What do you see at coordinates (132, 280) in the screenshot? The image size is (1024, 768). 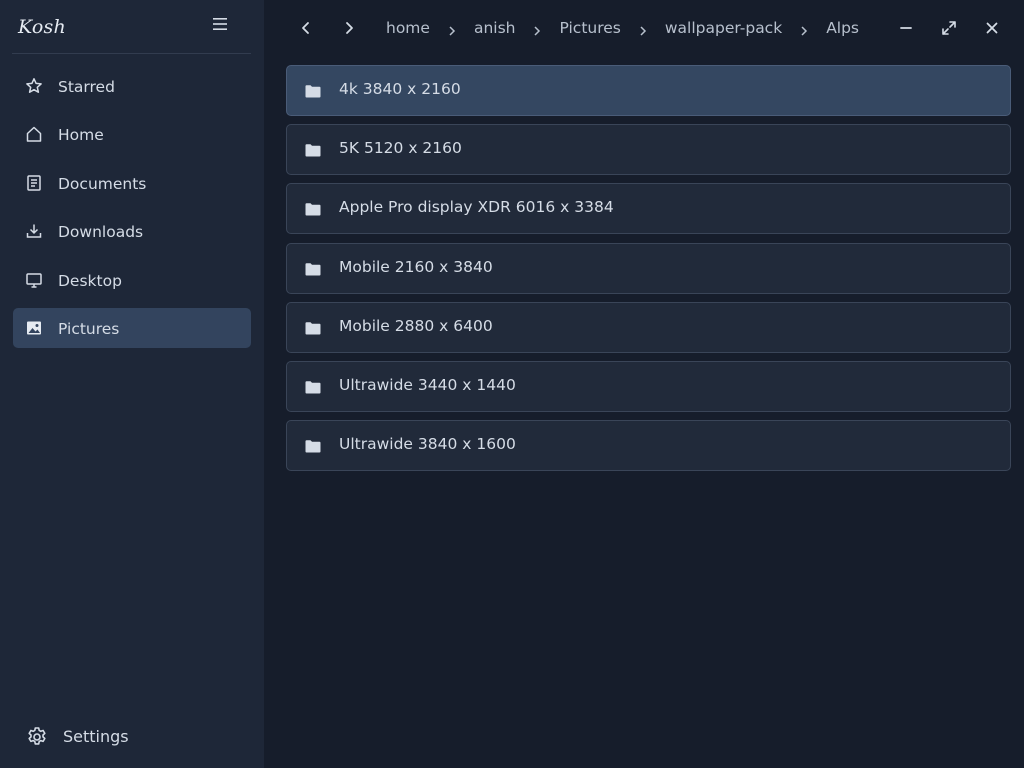 I see `sidebar-item-desktop: Desktop` at bounding box center [132, 280].